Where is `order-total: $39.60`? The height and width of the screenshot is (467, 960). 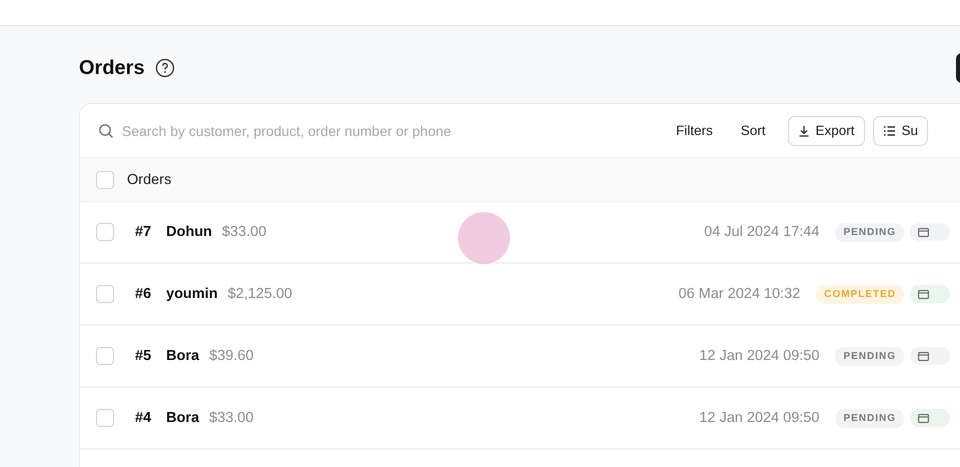
order-total: $39.60 is located at coordinates (231, 356).